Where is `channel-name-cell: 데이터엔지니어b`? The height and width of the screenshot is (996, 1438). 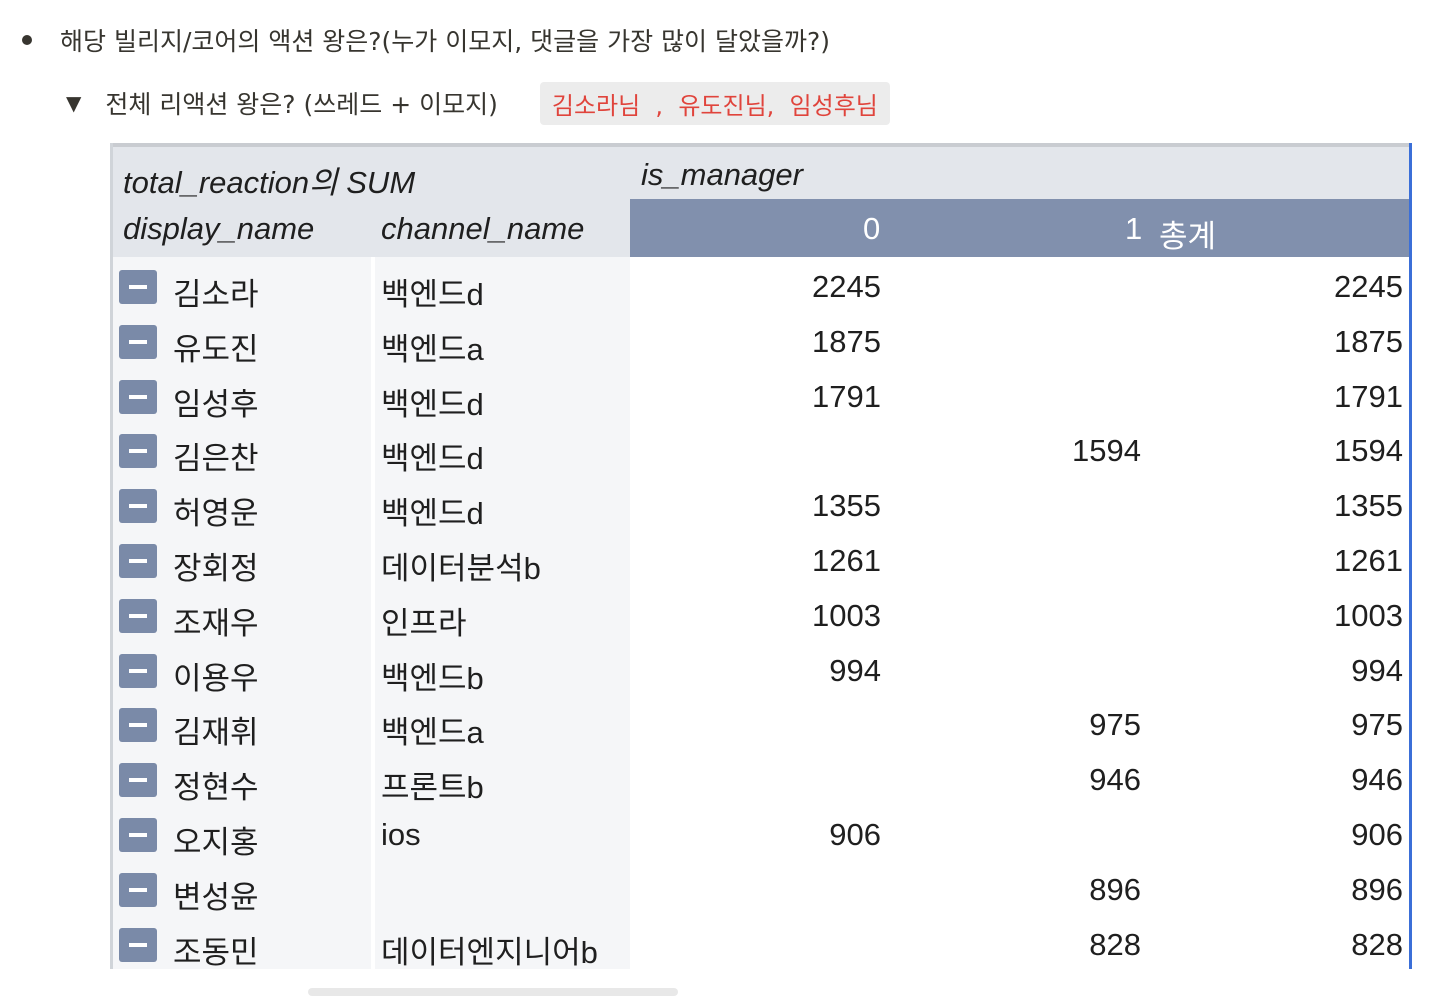
channel-name-cell: 데이터엔지니어b is located at coordinates (489, 951).